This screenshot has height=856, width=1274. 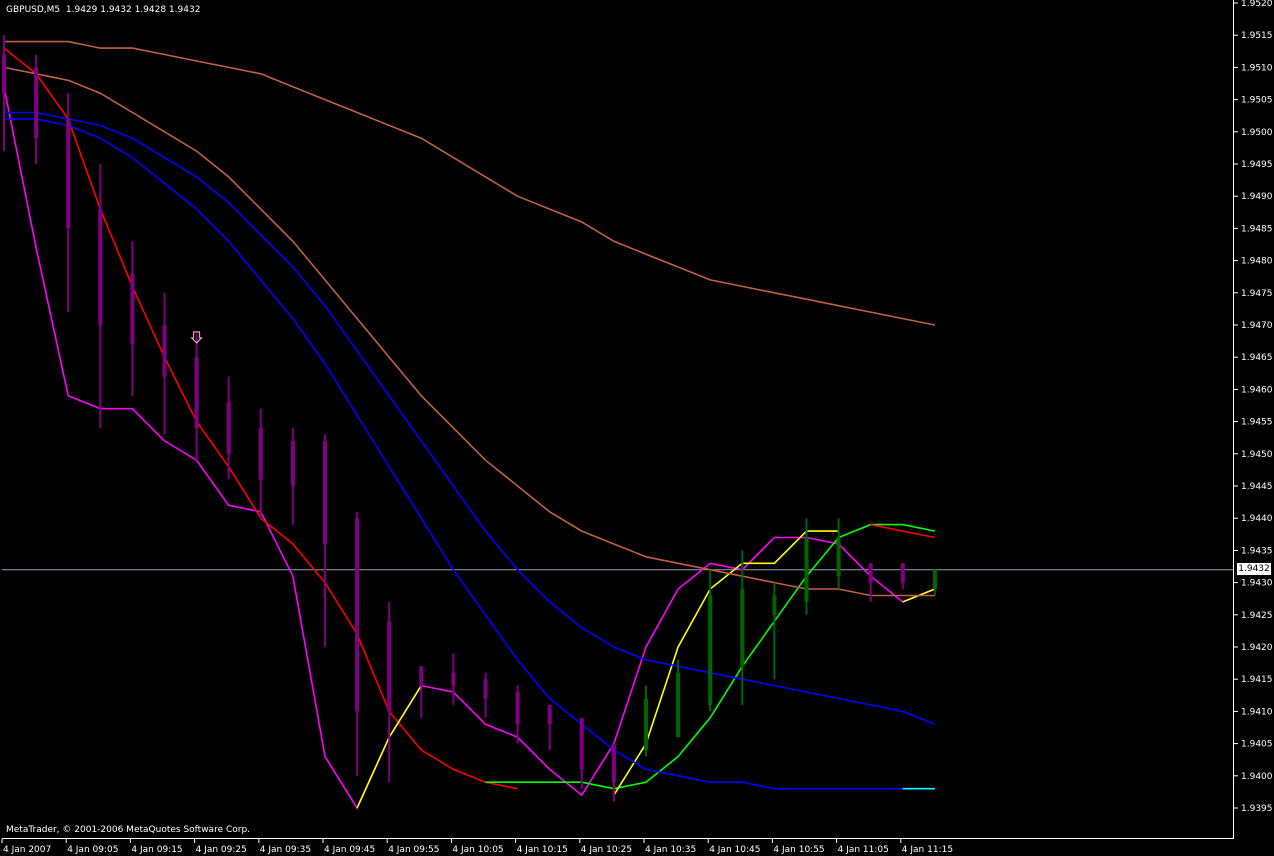 I want to click on y-tick-label: 1.9430, so click(x=1257, y=584).